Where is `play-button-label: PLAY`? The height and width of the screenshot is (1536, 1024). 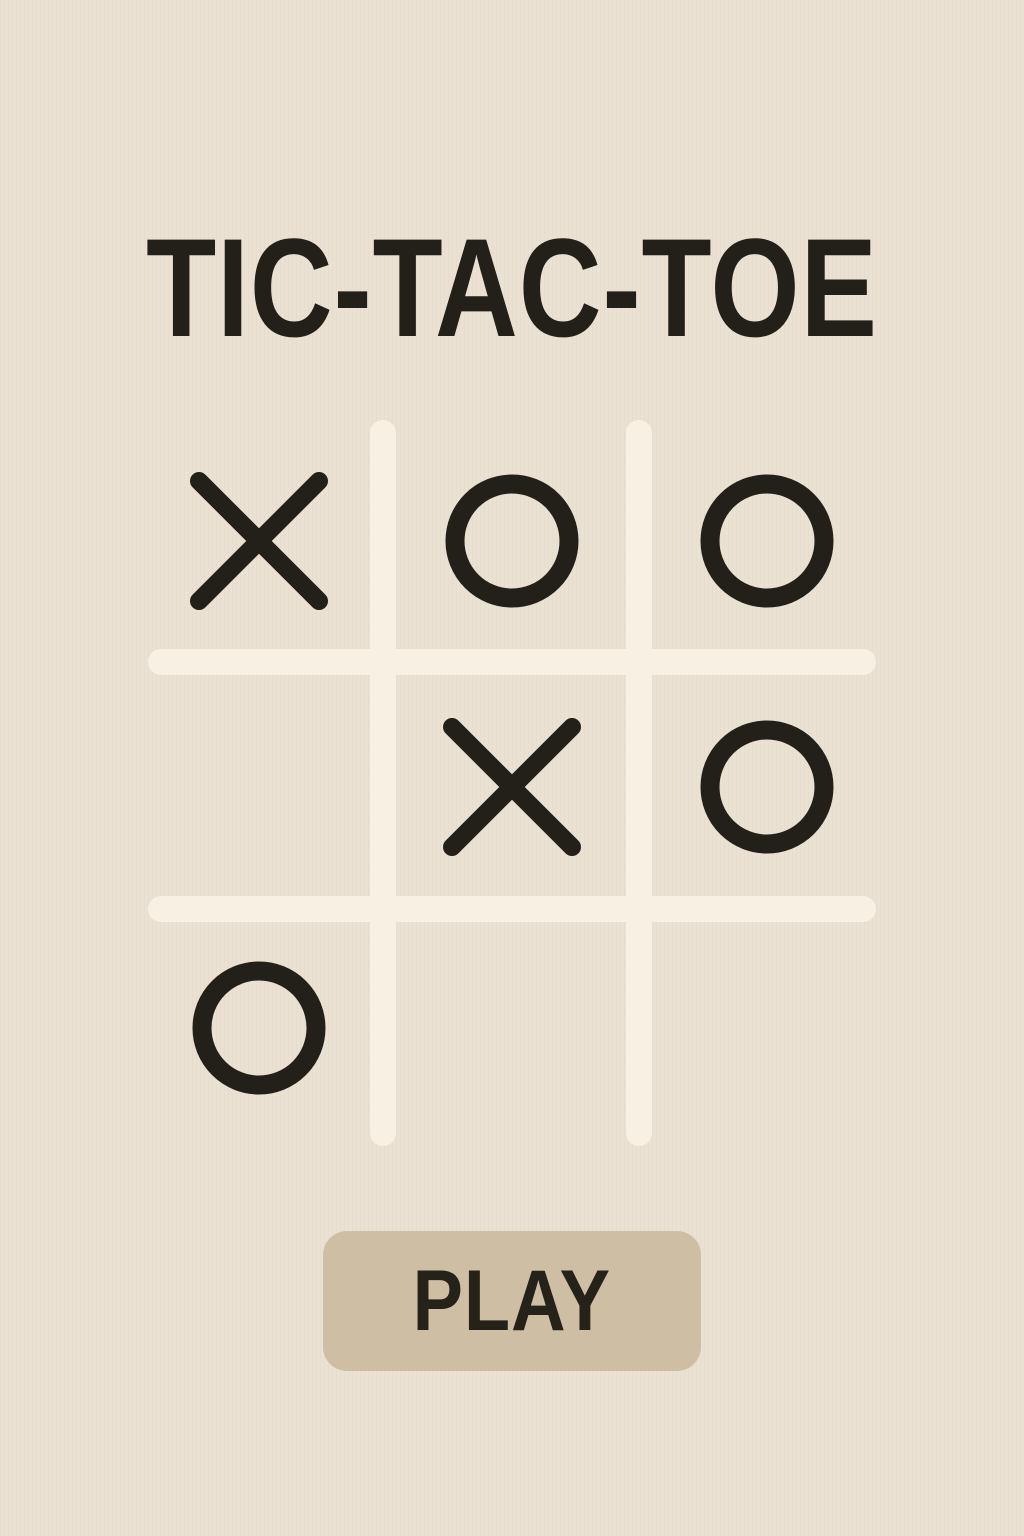
play-button-label: PLAY is located at coordinates (512, 1301).